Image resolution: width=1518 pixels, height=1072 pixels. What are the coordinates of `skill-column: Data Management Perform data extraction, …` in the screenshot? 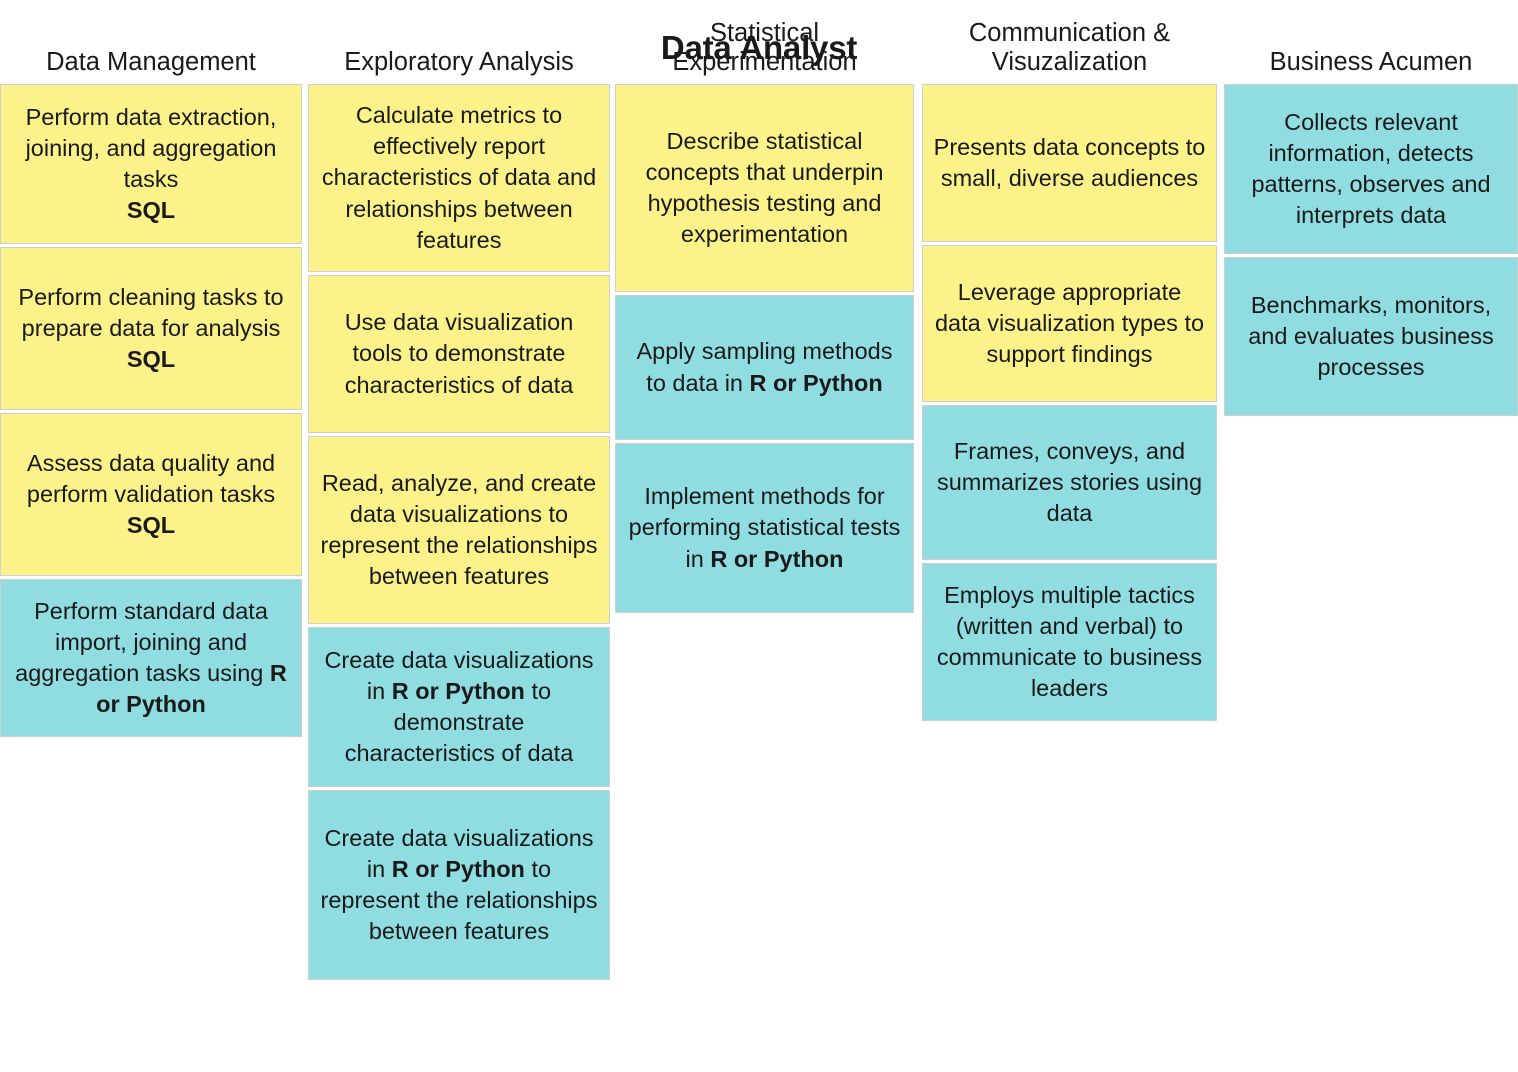 It's located at (153, 370).